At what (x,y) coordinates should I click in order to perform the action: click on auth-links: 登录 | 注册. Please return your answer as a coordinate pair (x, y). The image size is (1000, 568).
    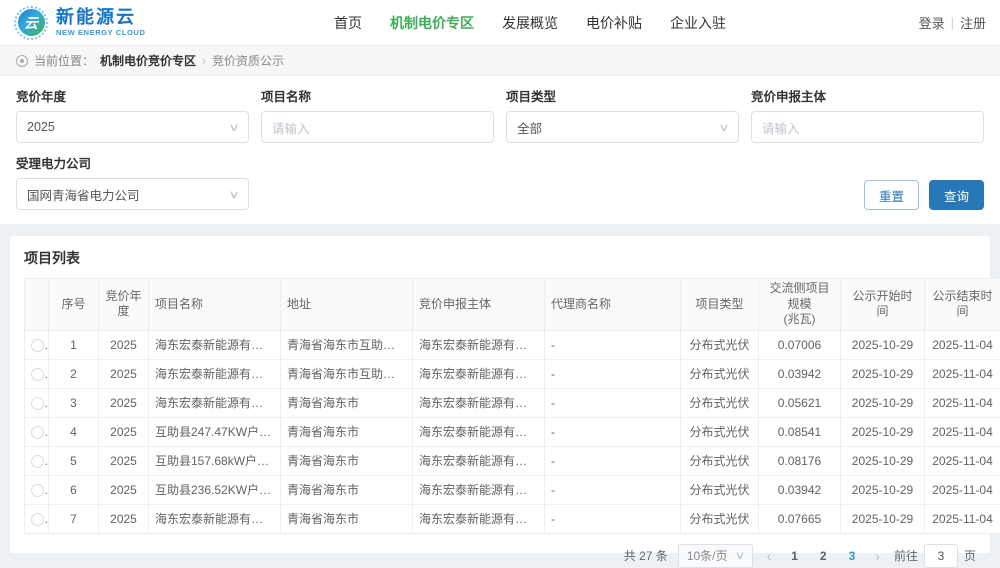
    Looking at the image, I should click on (931, 22).